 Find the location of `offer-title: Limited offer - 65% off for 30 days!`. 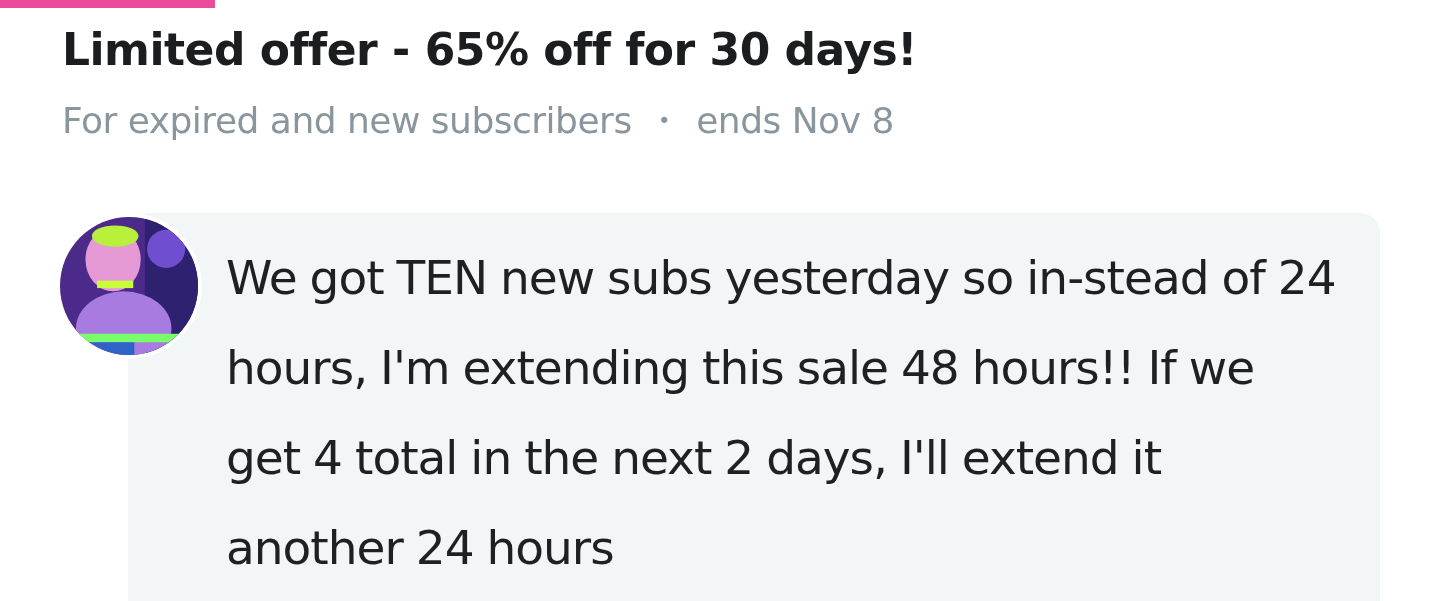

offer-title: Limited offer - 65% off for 30 days! is located at coordinates (490, 50).